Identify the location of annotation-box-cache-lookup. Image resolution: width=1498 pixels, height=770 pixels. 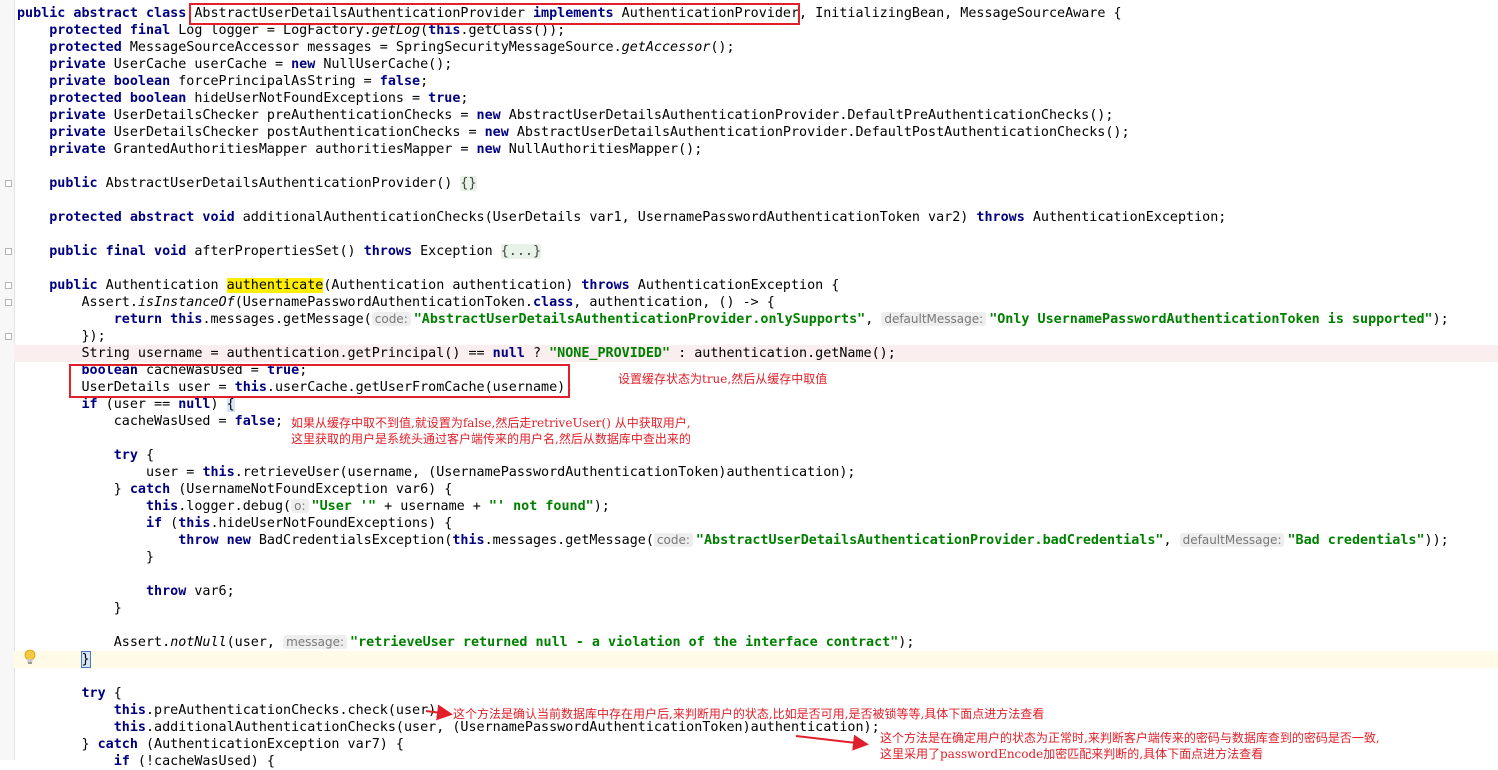
(319, 381).